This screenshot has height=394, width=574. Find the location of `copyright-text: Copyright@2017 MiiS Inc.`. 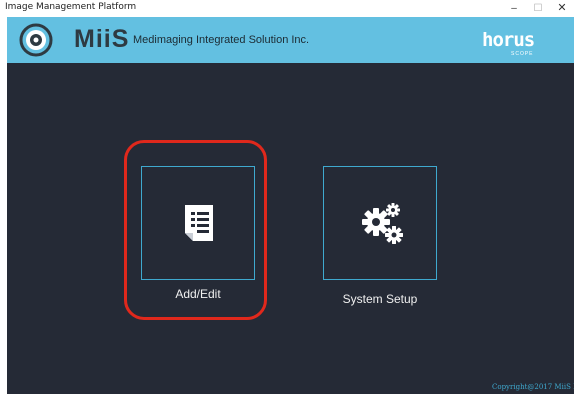

copyright-text: Copyright@2017 MiiS Inc. is located at coordinates (533, 387).